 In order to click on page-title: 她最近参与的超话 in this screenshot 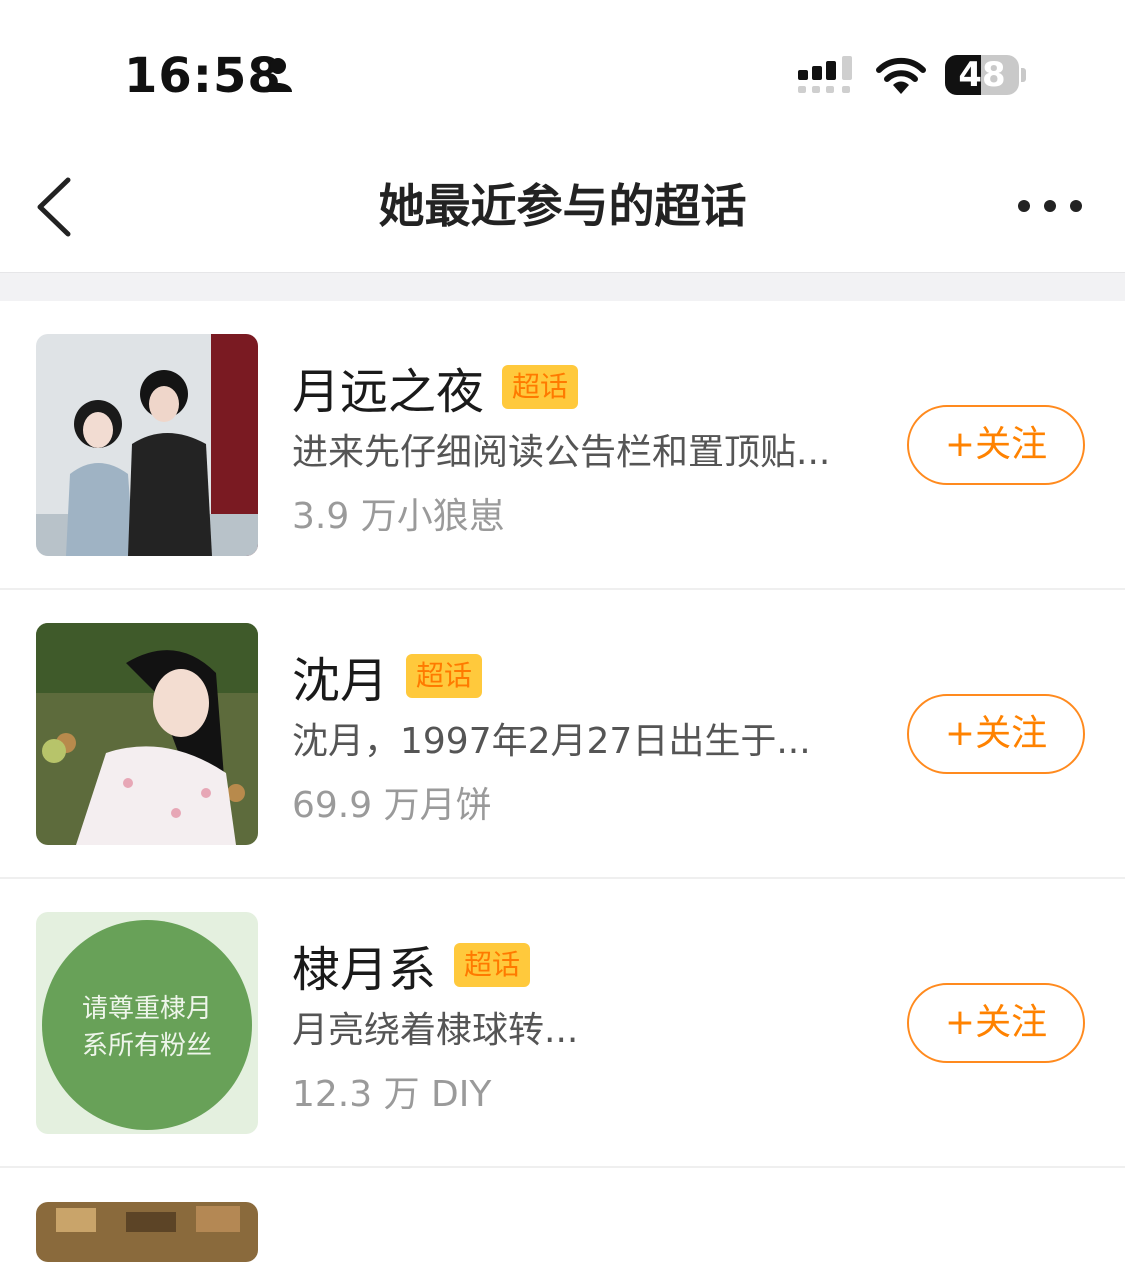, I will do `click(562, 206)`.